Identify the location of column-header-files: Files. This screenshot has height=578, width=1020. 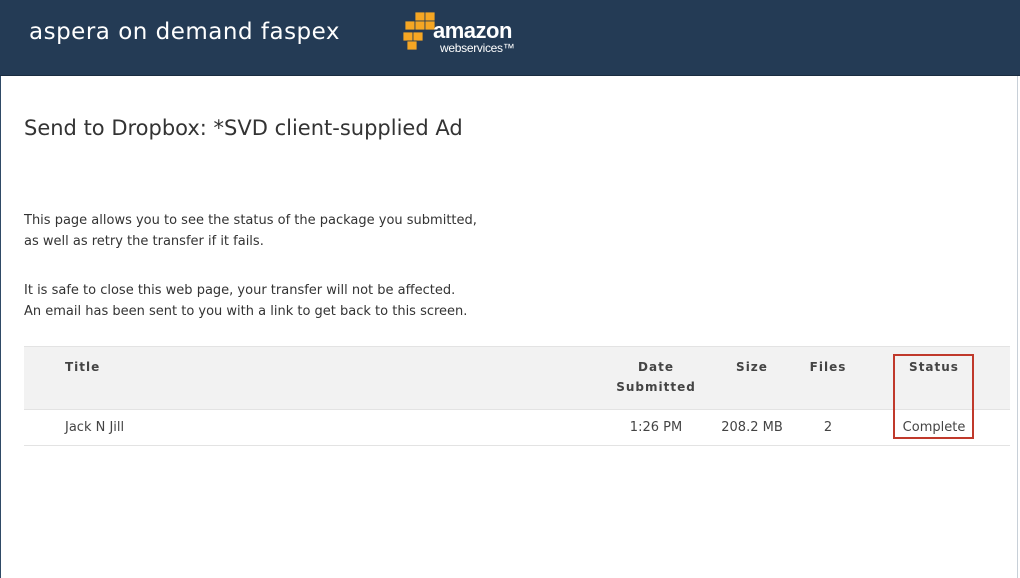
(828, 367).